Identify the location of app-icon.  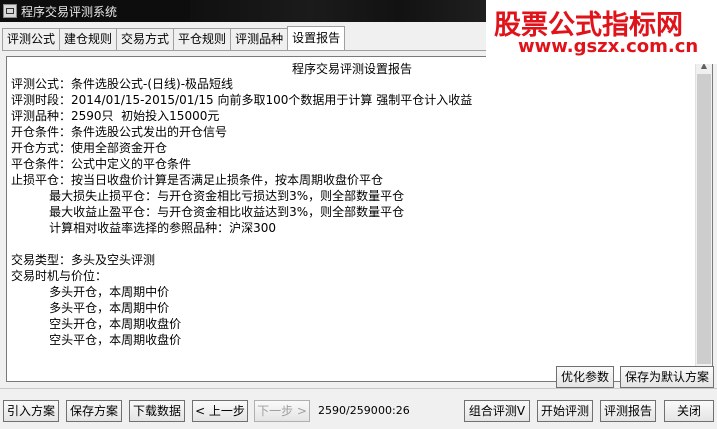
(10, 11).